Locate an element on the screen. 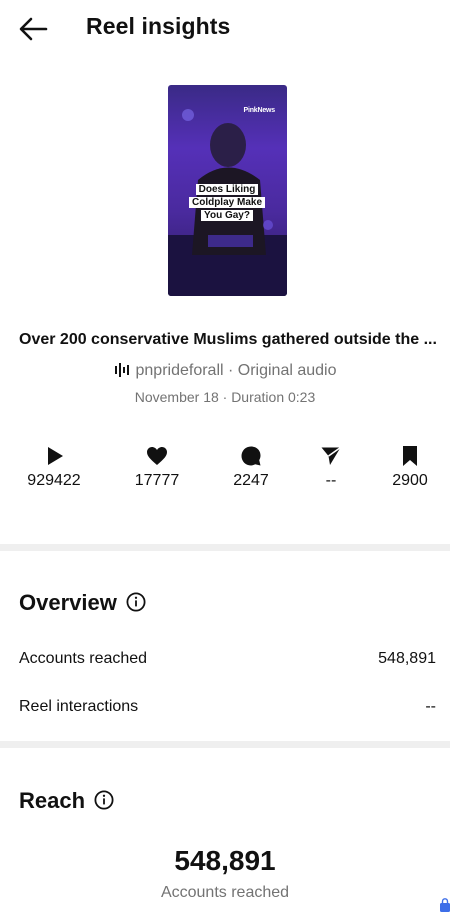 The width and height of the screenshot is (450, 918). stats-row: 929422 17777 2247 -- 2900 is located at coordinates (225, 474).